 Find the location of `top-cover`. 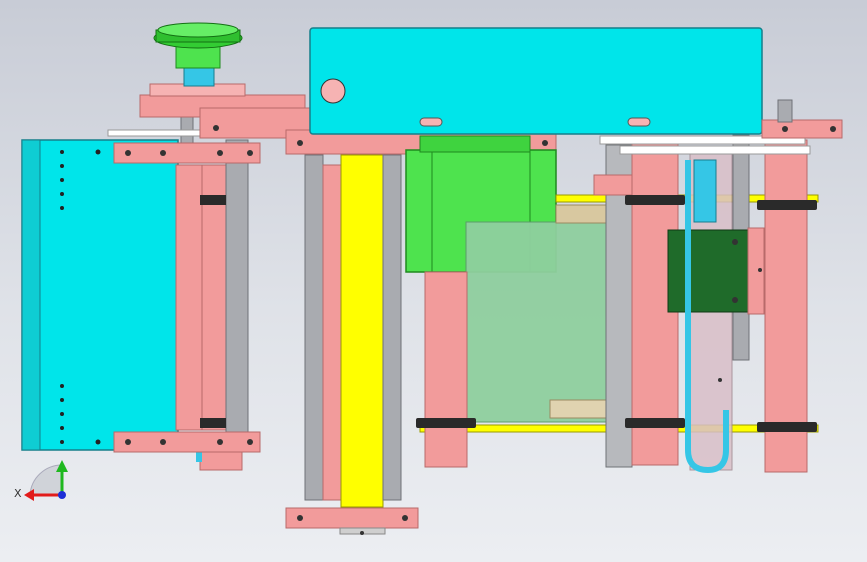

top-cover is located at coordinates (536, 81).